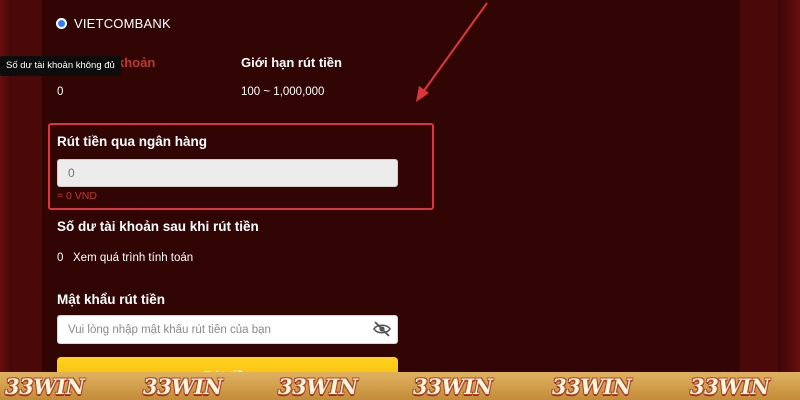  What do you see at coordinates (158, 226) in the screenshot?
I see `after-balance-label: Số dư tài khoản sau khi rút tiền` at bounding box center [158, 226].